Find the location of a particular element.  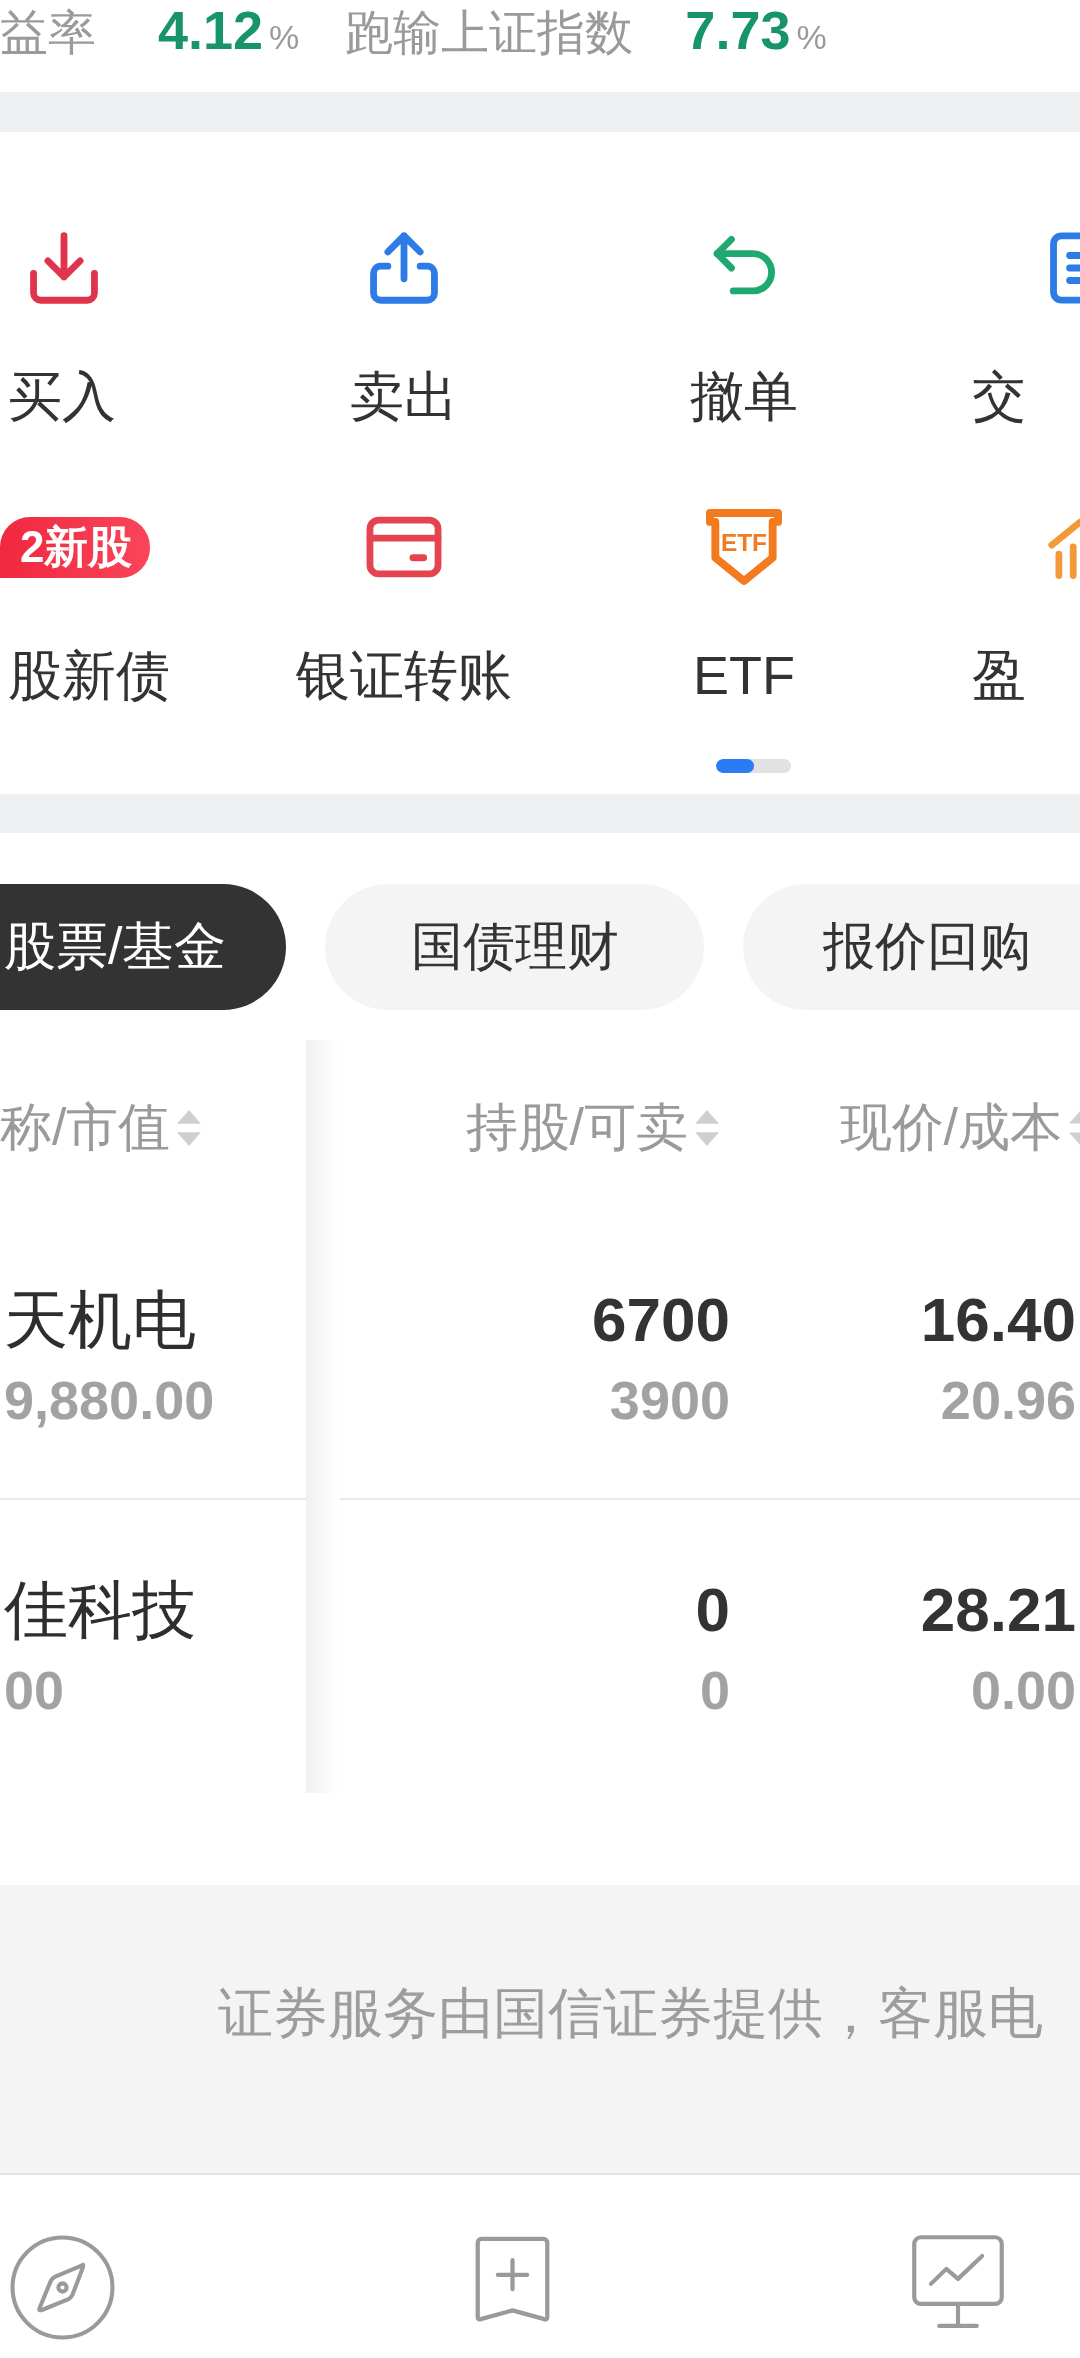

current-price: 16.40 is located at coordinates (998, 1319).